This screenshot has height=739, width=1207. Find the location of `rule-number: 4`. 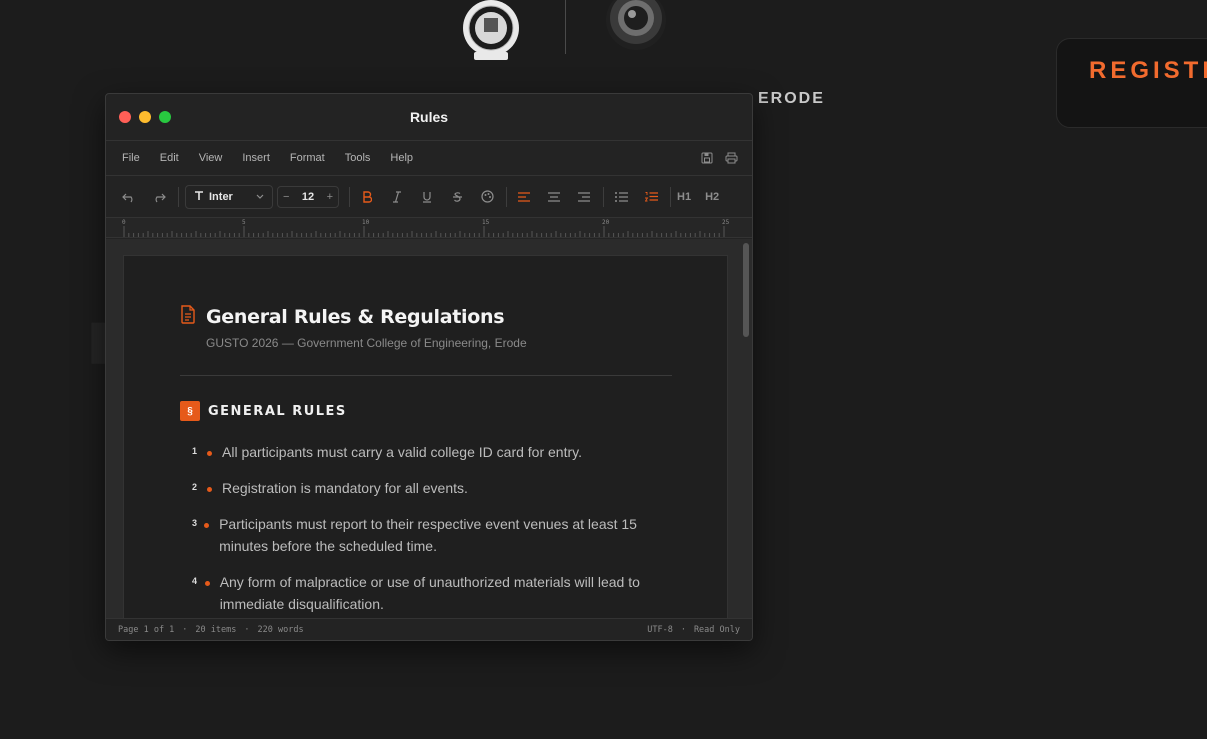

rule-number: 4 is located at coordinates (195, 581).